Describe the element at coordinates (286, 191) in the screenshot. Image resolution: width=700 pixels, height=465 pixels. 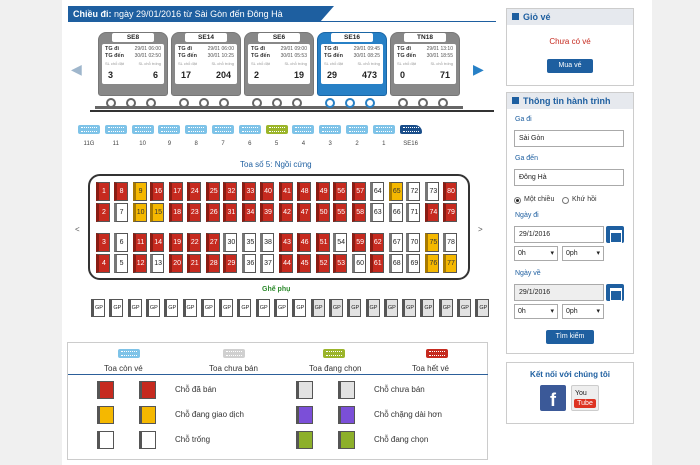
I see `seat-41: 41` at that location.